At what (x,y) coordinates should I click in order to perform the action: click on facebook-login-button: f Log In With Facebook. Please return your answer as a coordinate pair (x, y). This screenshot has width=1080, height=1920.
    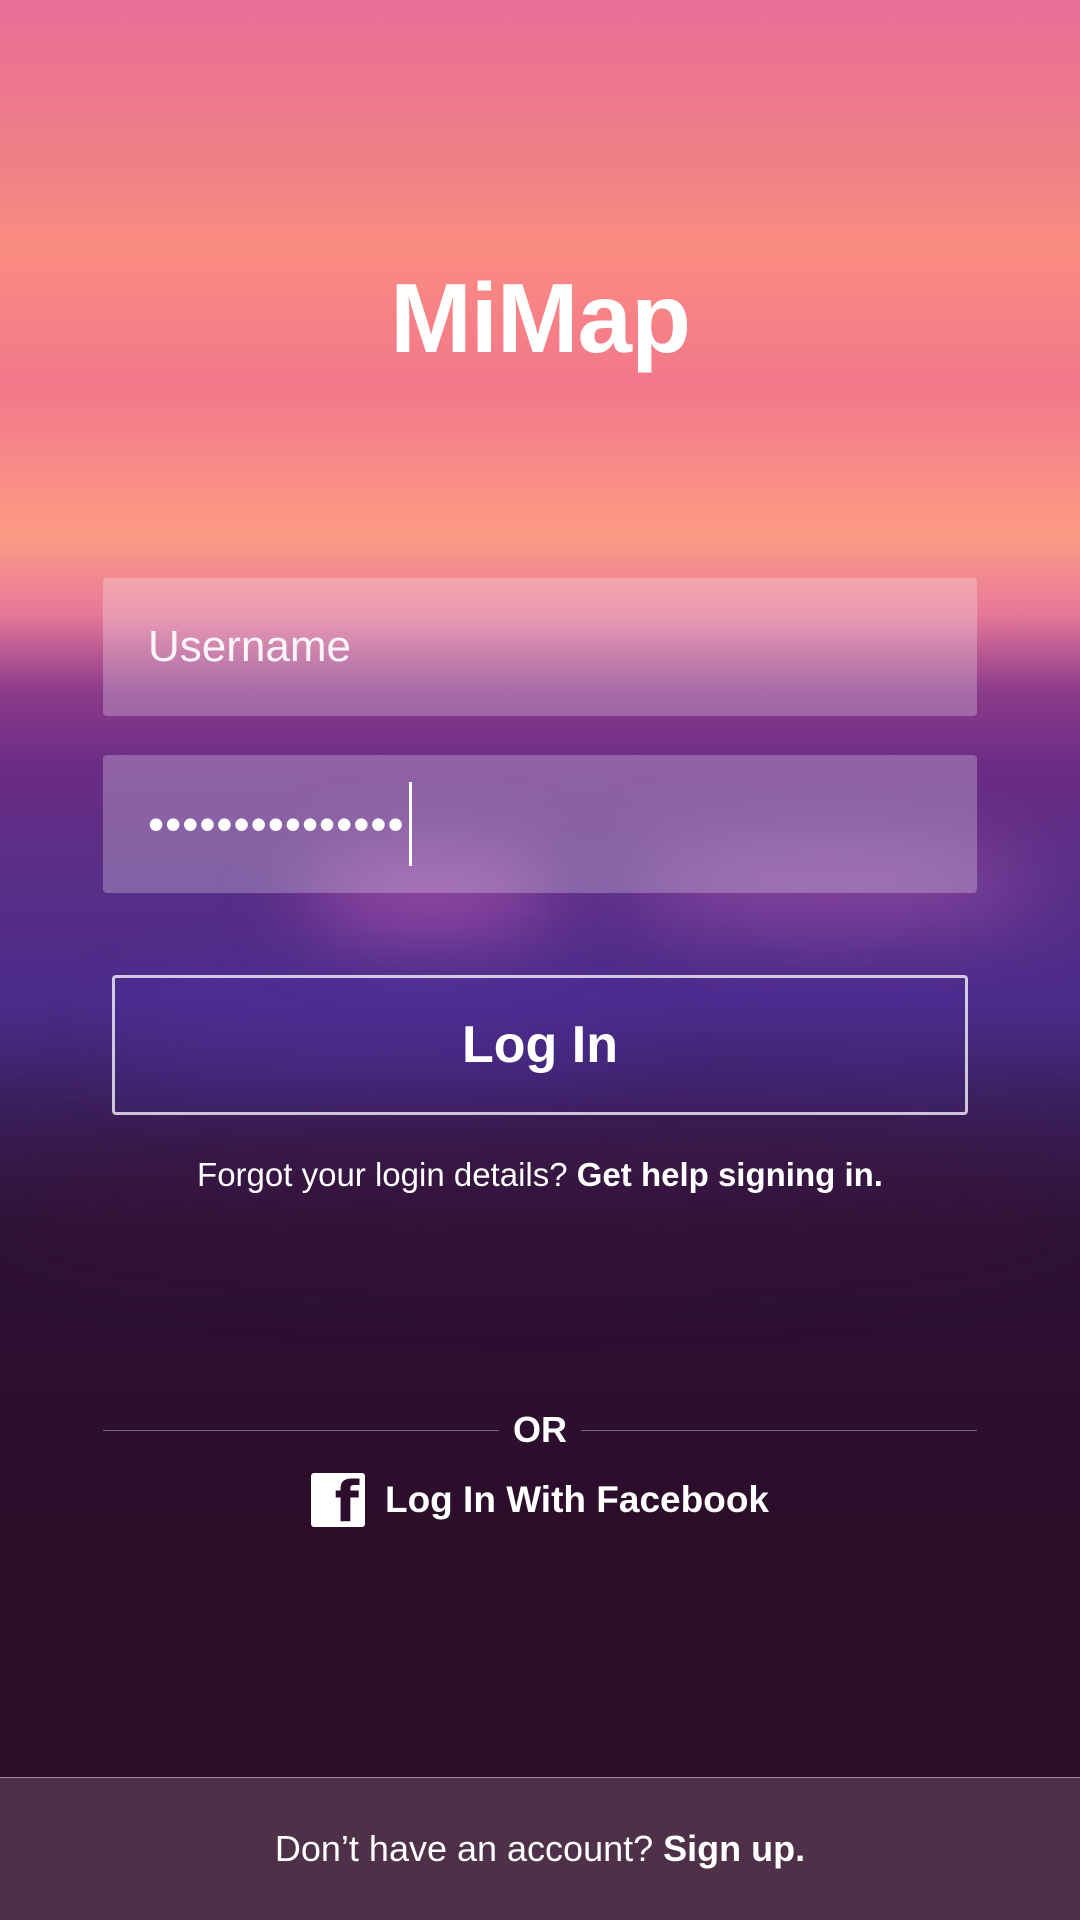
    Looking at the image, I should click on (540, 1500).